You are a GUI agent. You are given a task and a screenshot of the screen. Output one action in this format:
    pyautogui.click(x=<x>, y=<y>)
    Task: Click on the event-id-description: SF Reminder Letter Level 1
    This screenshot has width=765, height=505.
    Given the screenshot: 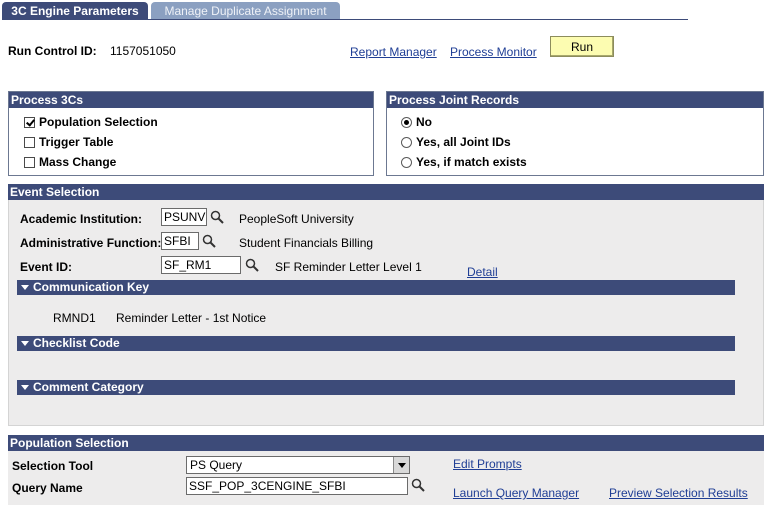 What is the action you would take?
    pyautogui.click(x=348, y=267)
    